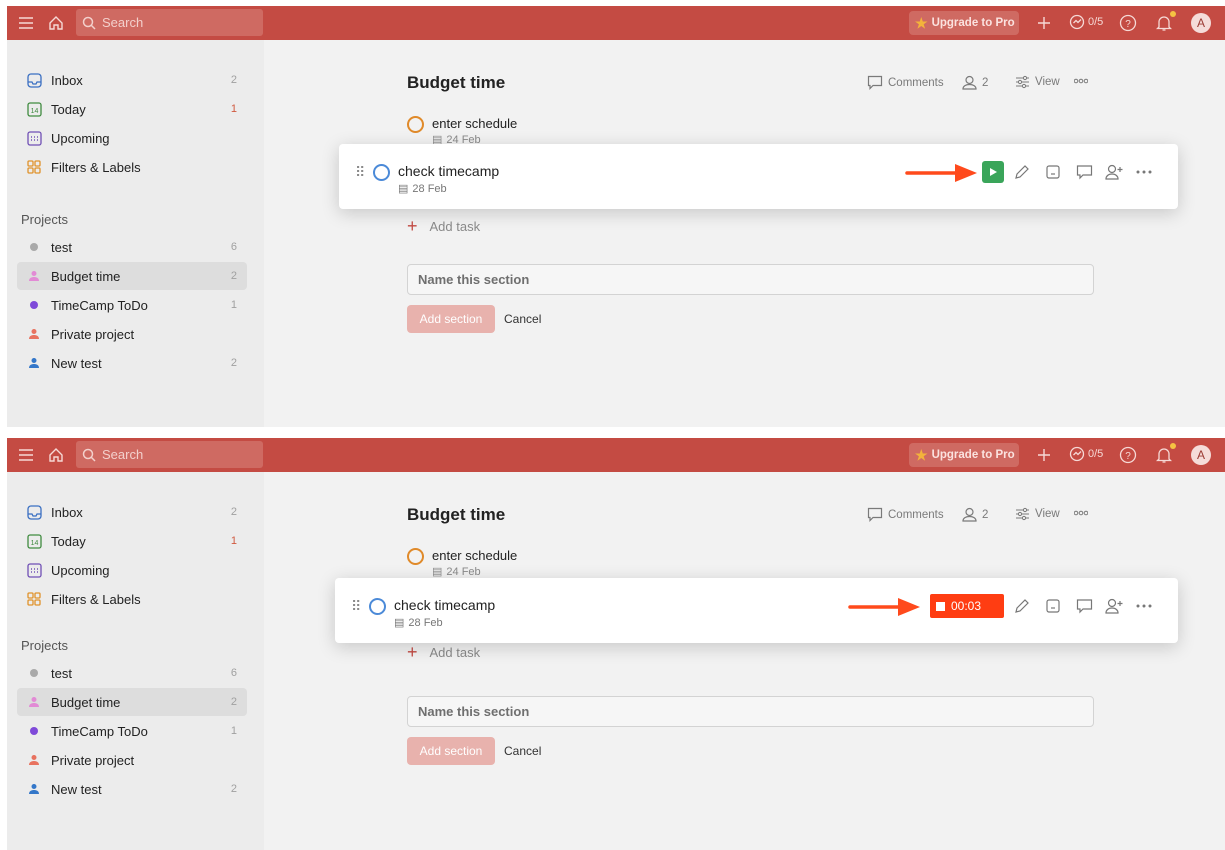 The image size is (1225, 850). I want to click on task-name: enter schedule, so click(475, 555).